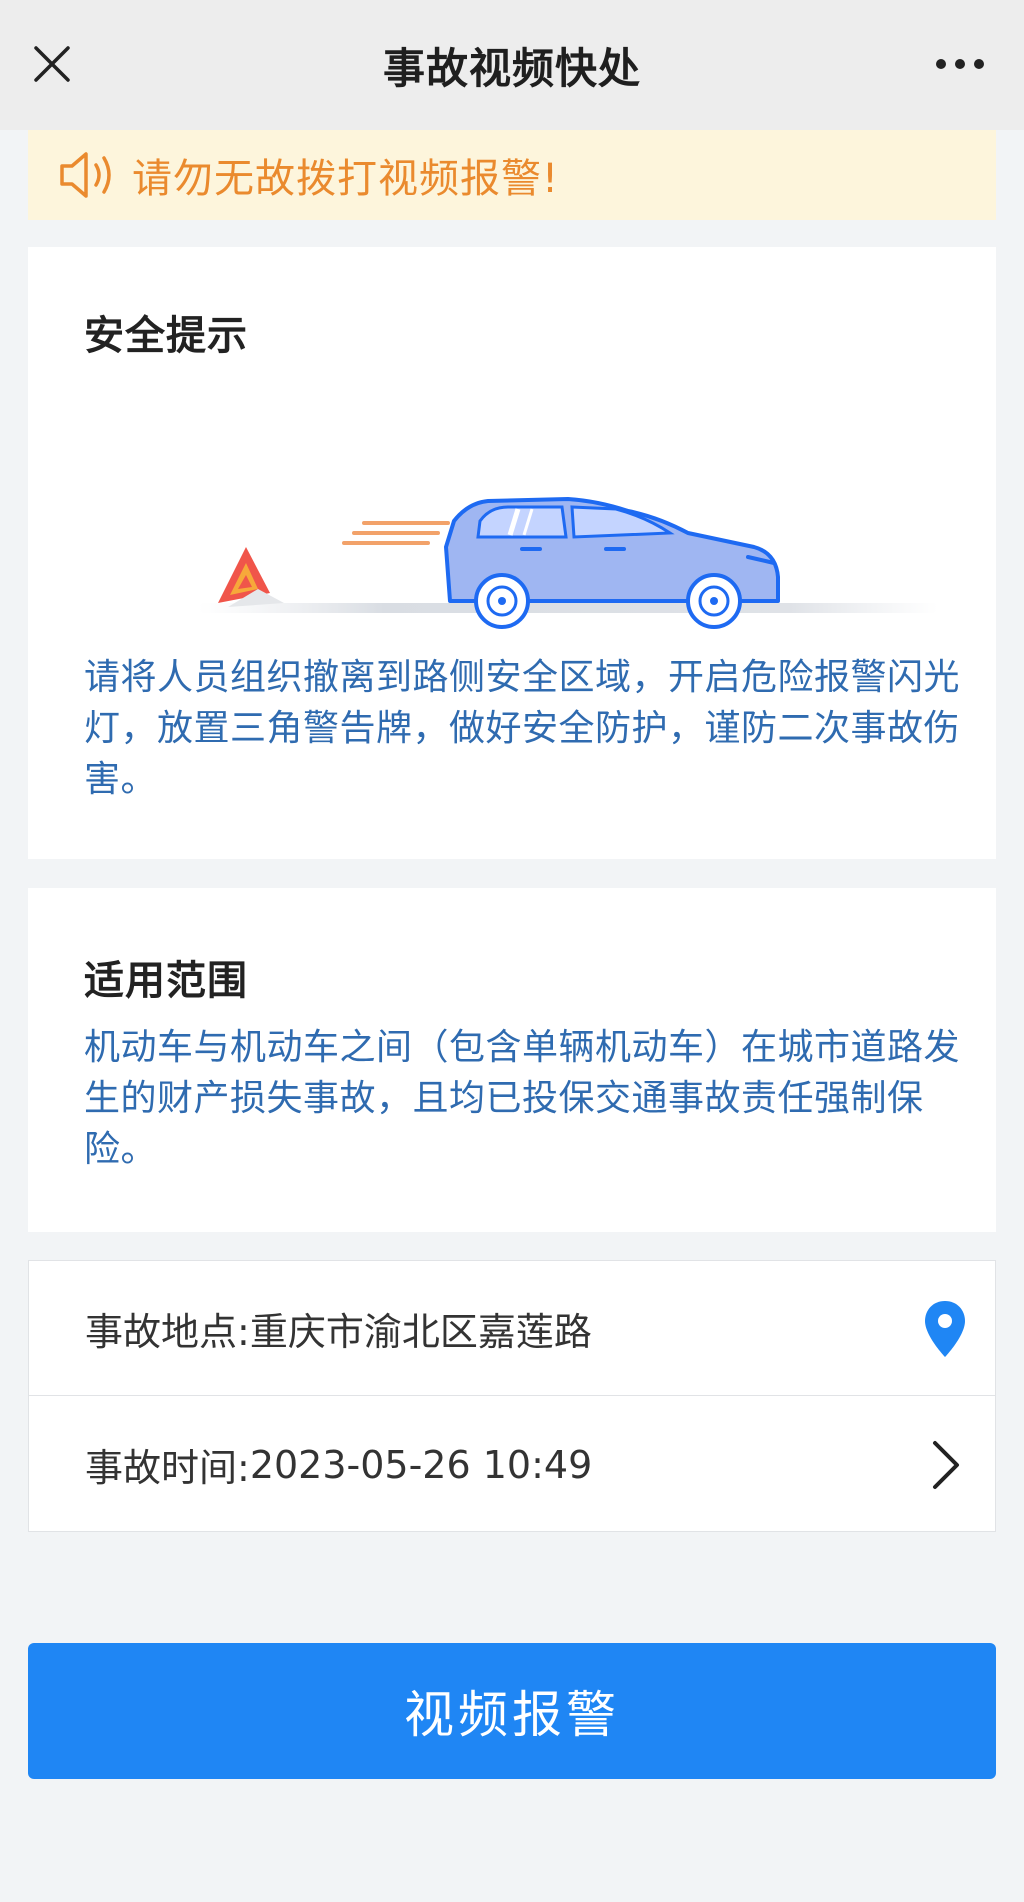  I want to click on location-value: 重庆市渝北区嘉莲路, so click(420, 1331).